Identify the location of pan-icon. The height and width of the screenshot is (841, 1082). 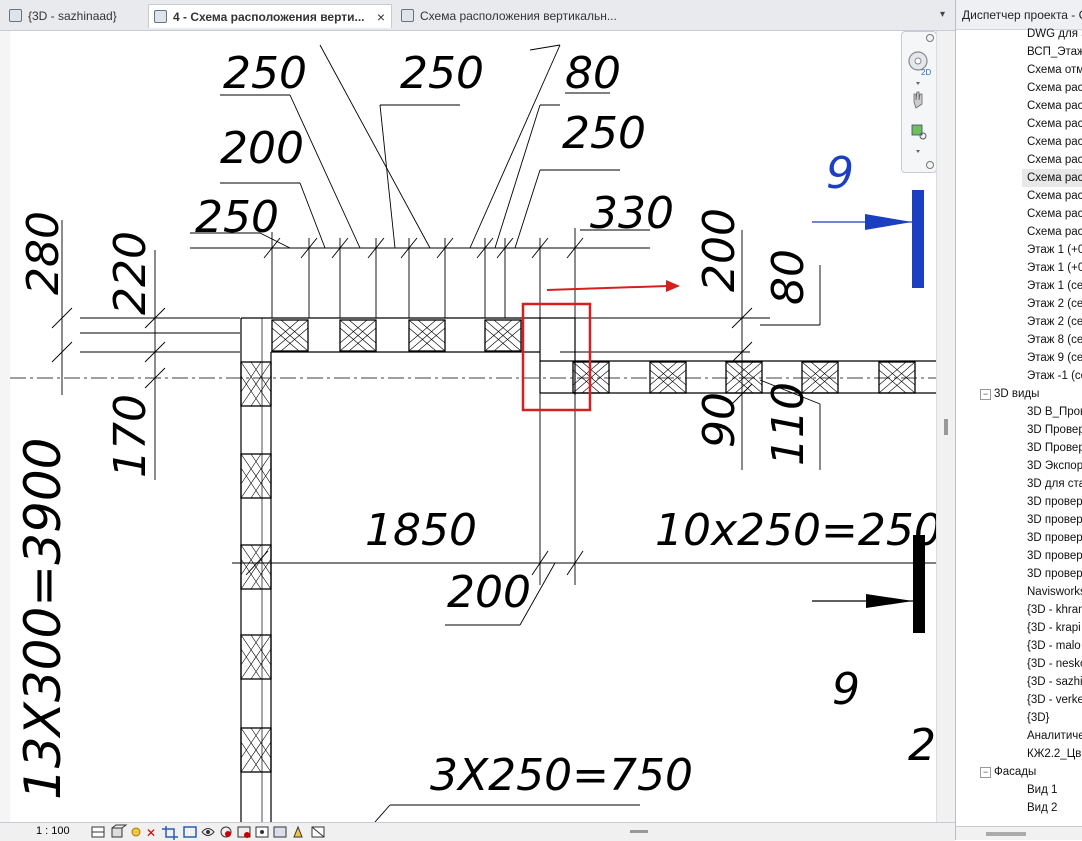
(918, 100).